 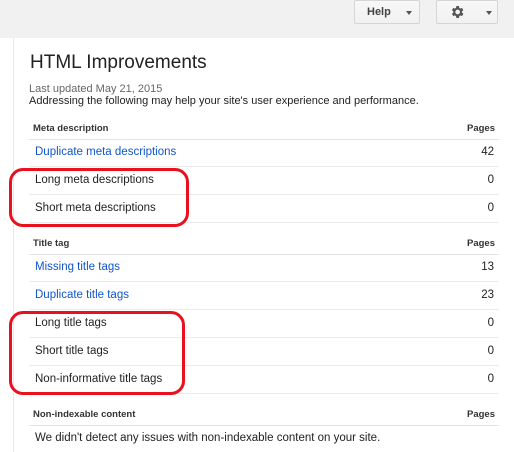 What do you see at coordinates (467, 12) in the screenshot?
I see `settings-button` at bounding box center [467, 12].